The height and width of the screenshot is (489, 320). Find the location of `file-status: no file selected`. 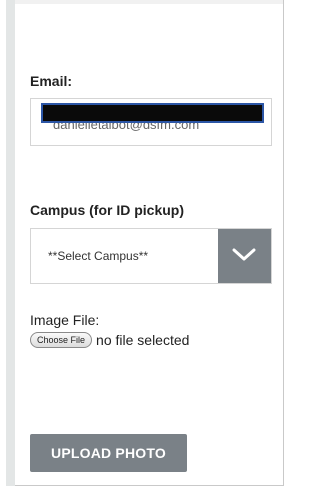

file-status: no file selected is located at coordinates (143, 340).